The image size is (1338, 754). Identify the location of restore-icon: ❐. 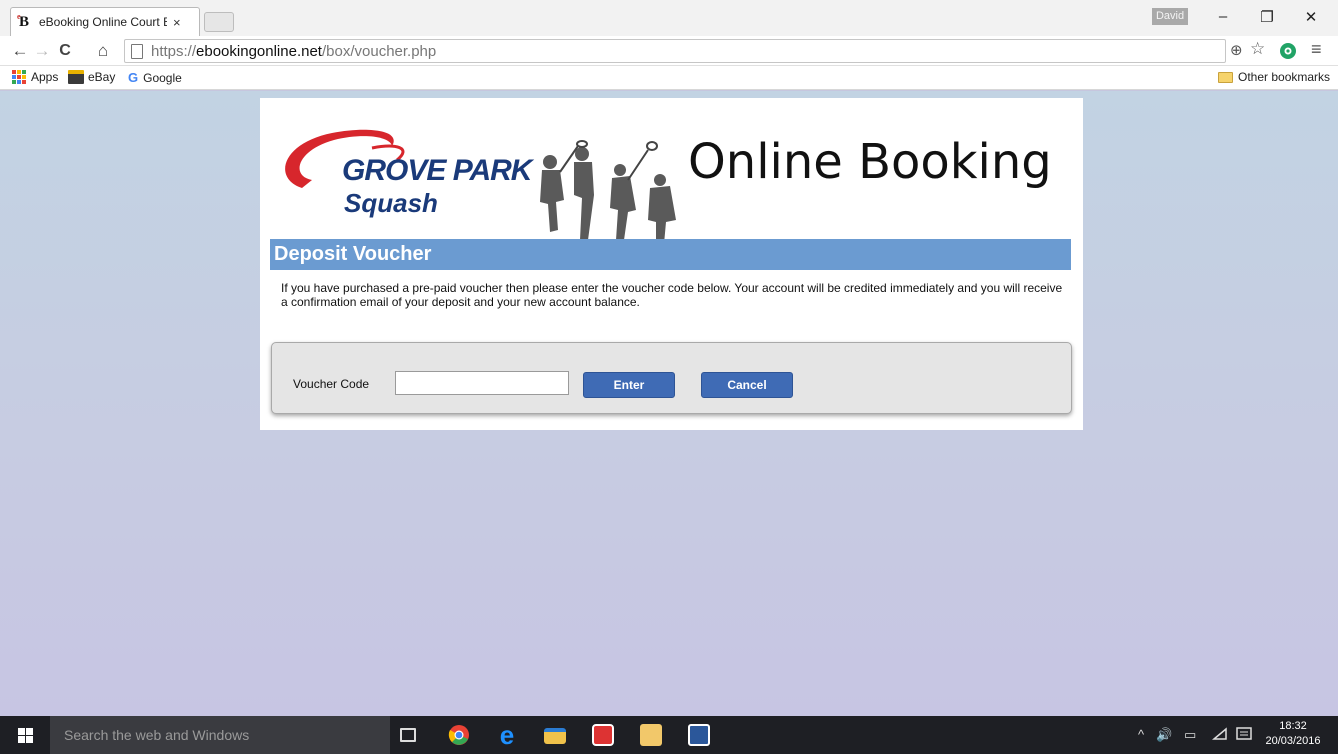
(1267, 17).